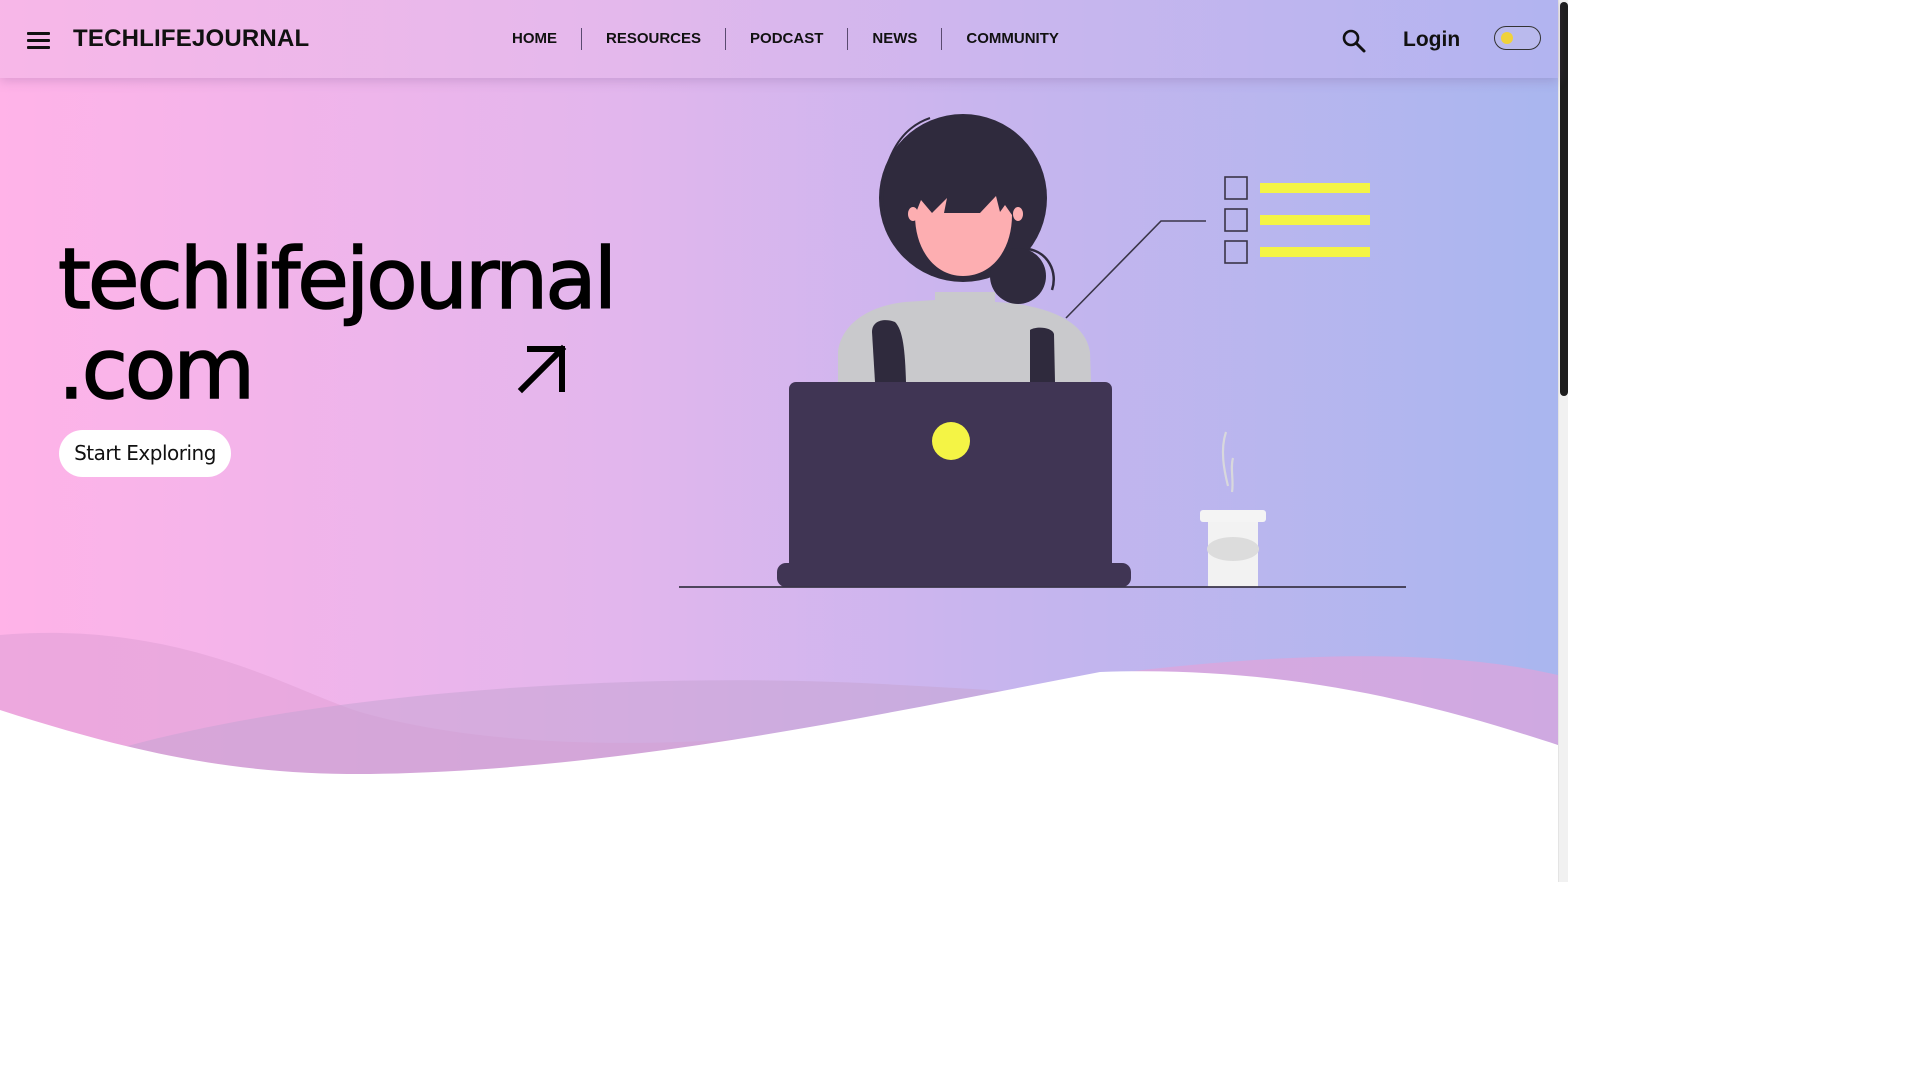  Describe the element at coordinates (1012, 39) in the screenshot. I see `nav-community: COMMUNITY` at that location.